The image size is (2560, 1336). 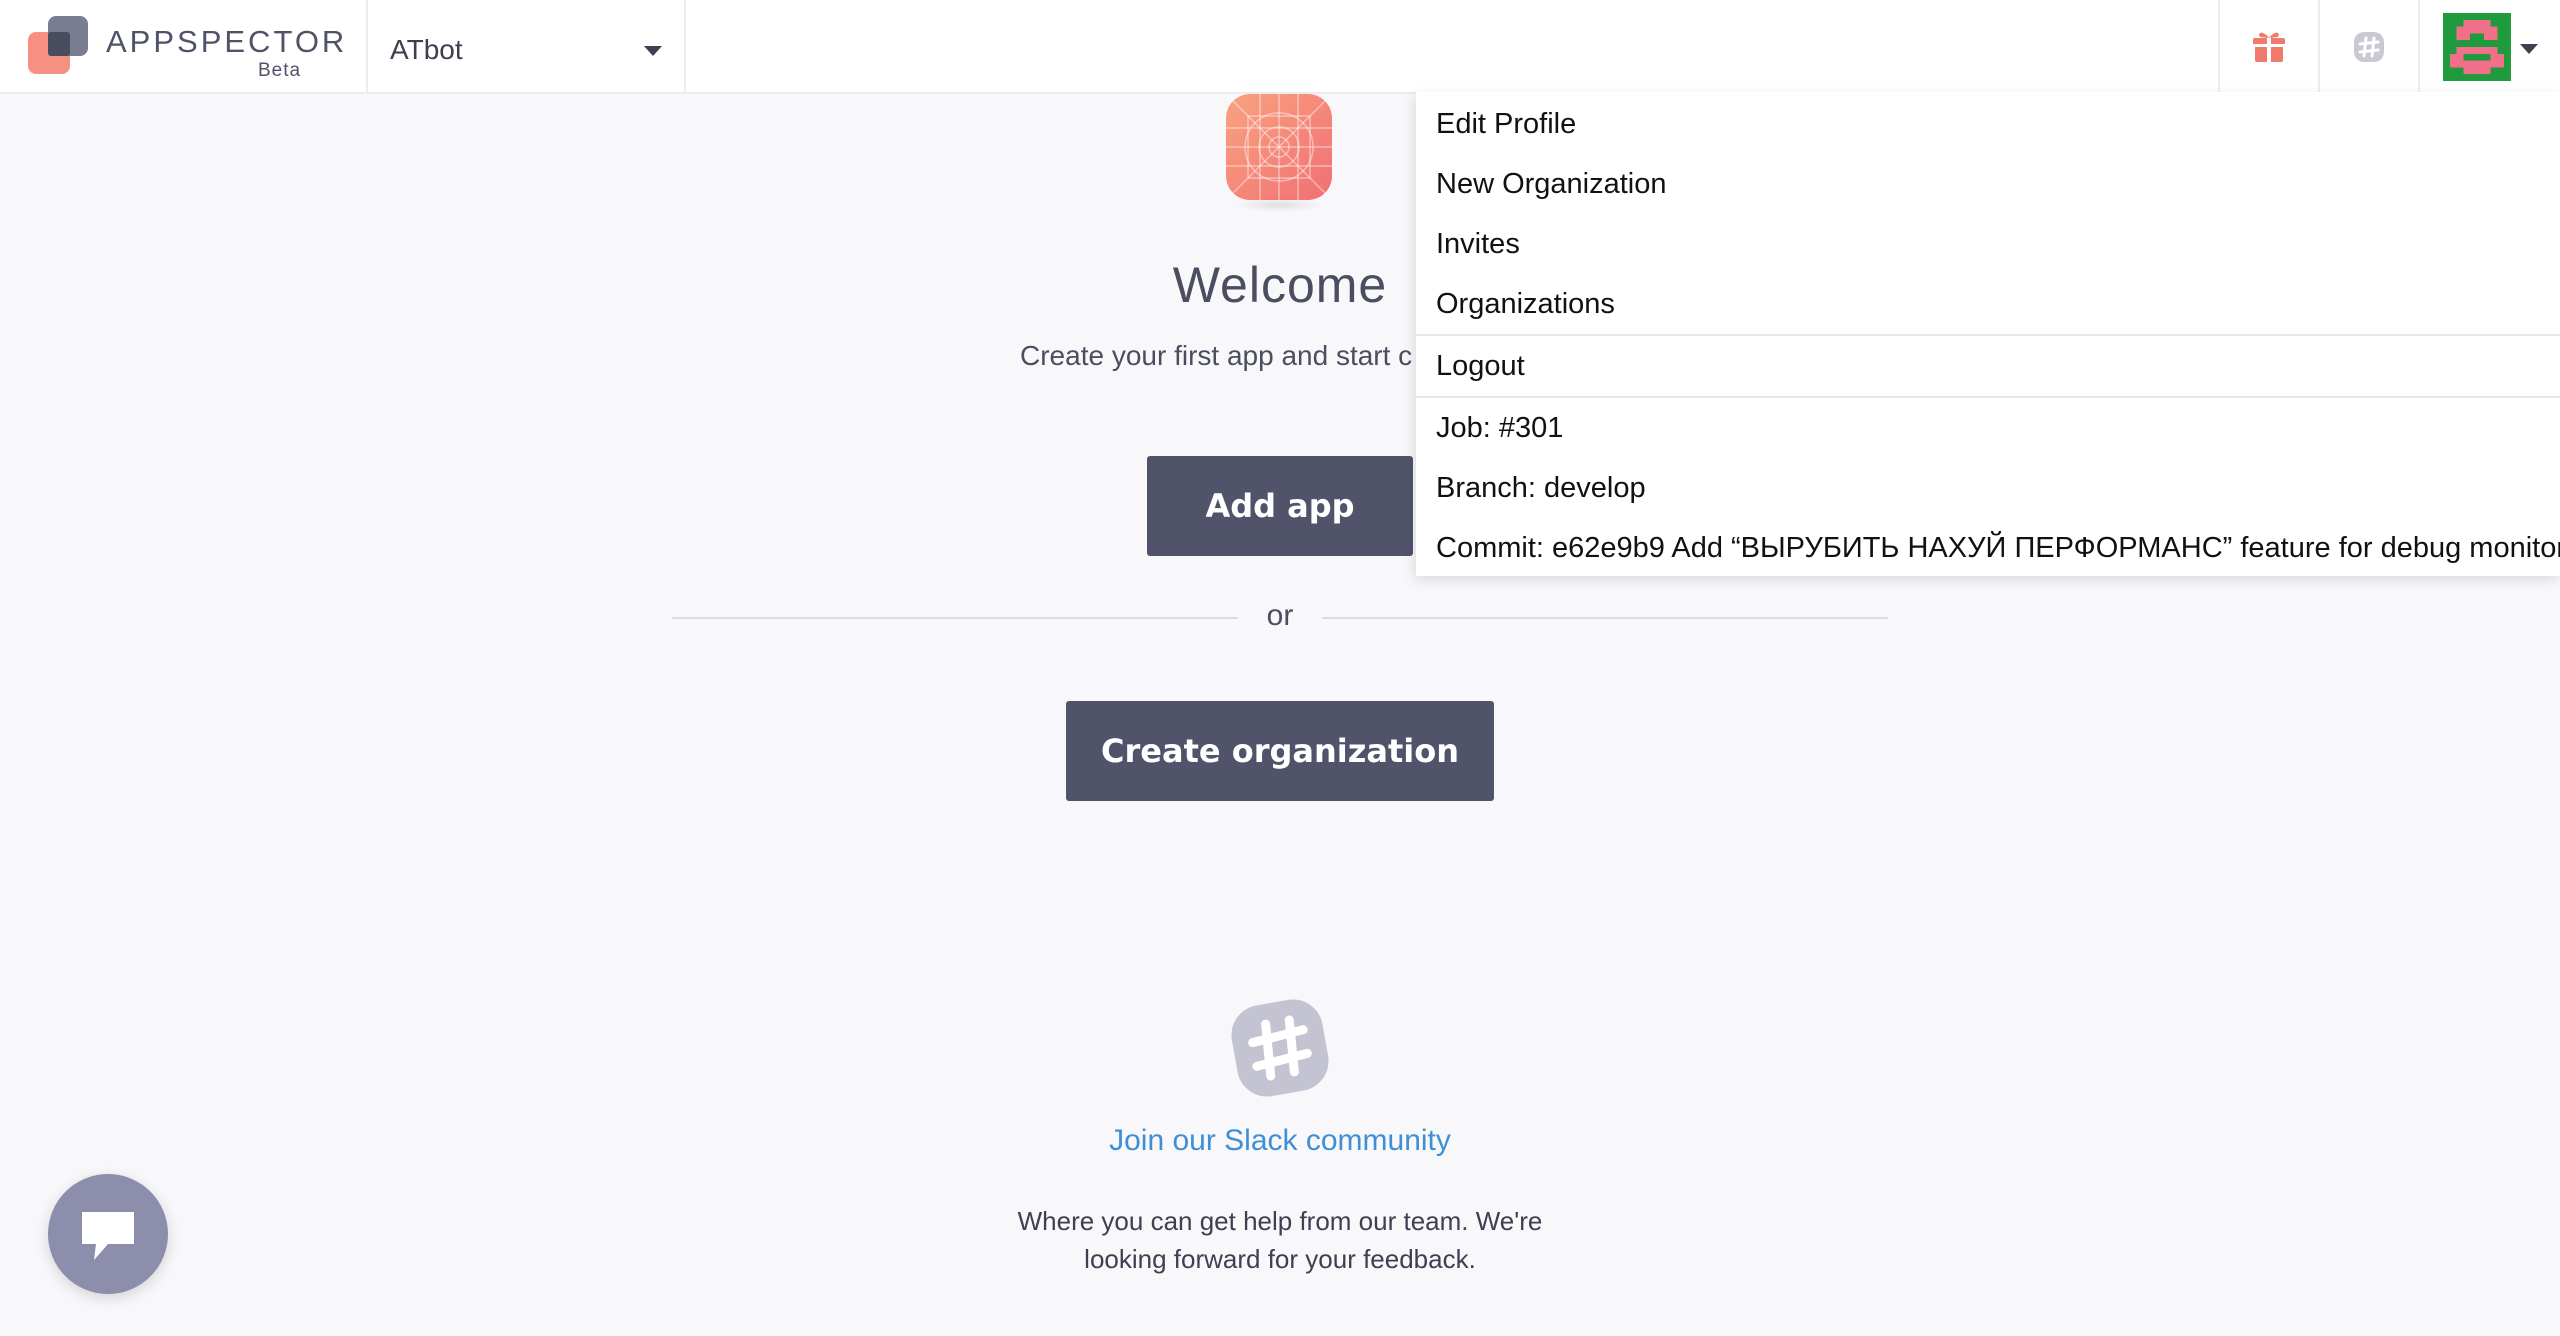 What do you see at coordinates (526, 47) in the screenshot?
I see `organization-selector: ATbot` at bounding box center [526, 47].